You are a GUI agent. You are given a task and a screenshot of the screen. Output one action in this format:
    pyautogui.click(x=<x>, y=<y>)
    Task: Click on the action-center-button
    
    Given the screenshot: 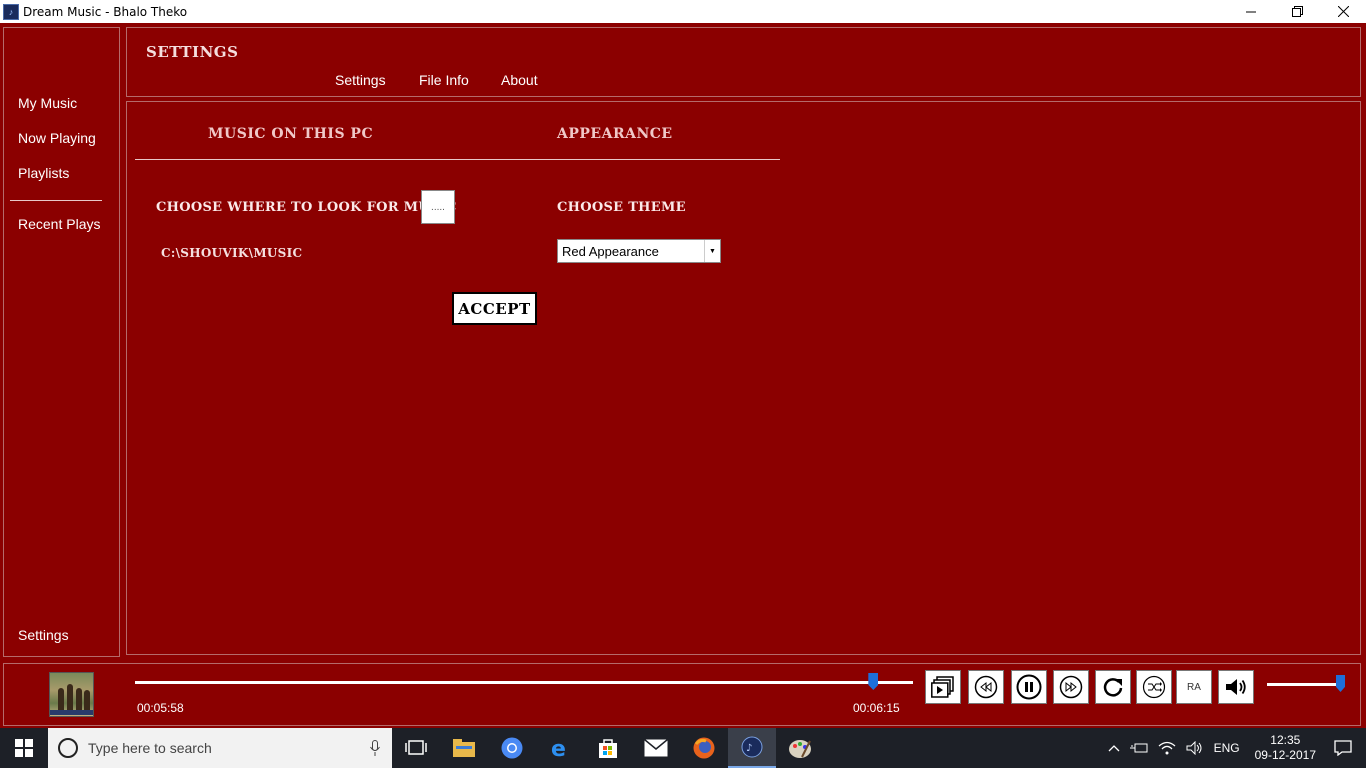 What is the action you would take?
    pyautogui.click(x=1346, y=748)
    